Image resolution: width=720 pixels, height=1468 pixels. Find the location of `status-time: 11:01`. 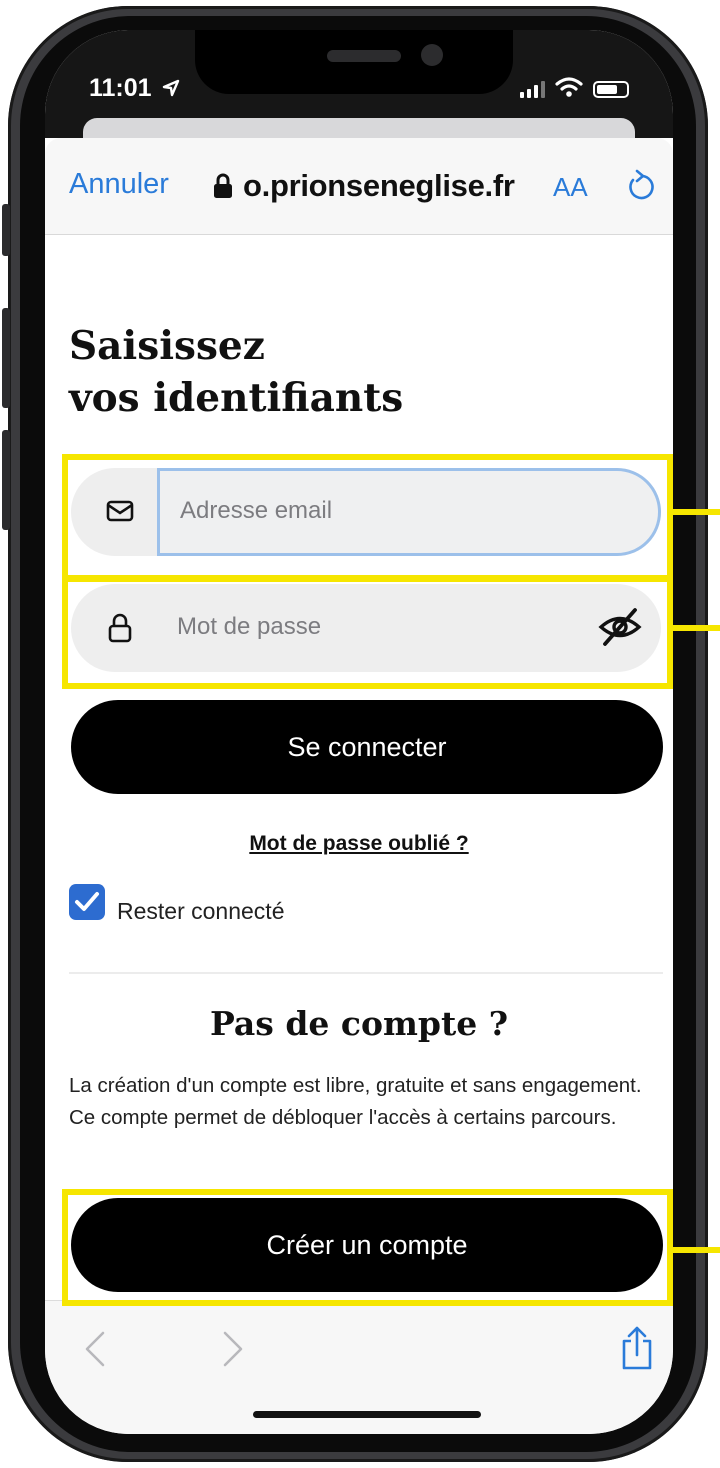

status-time: 11:01 is located at coordinates (135, 88).